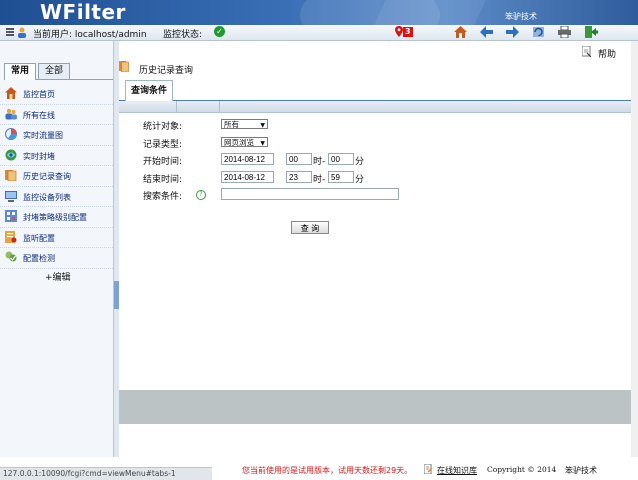 The image size is (638, 480). I want to click on print-icon, so click(564, 32).